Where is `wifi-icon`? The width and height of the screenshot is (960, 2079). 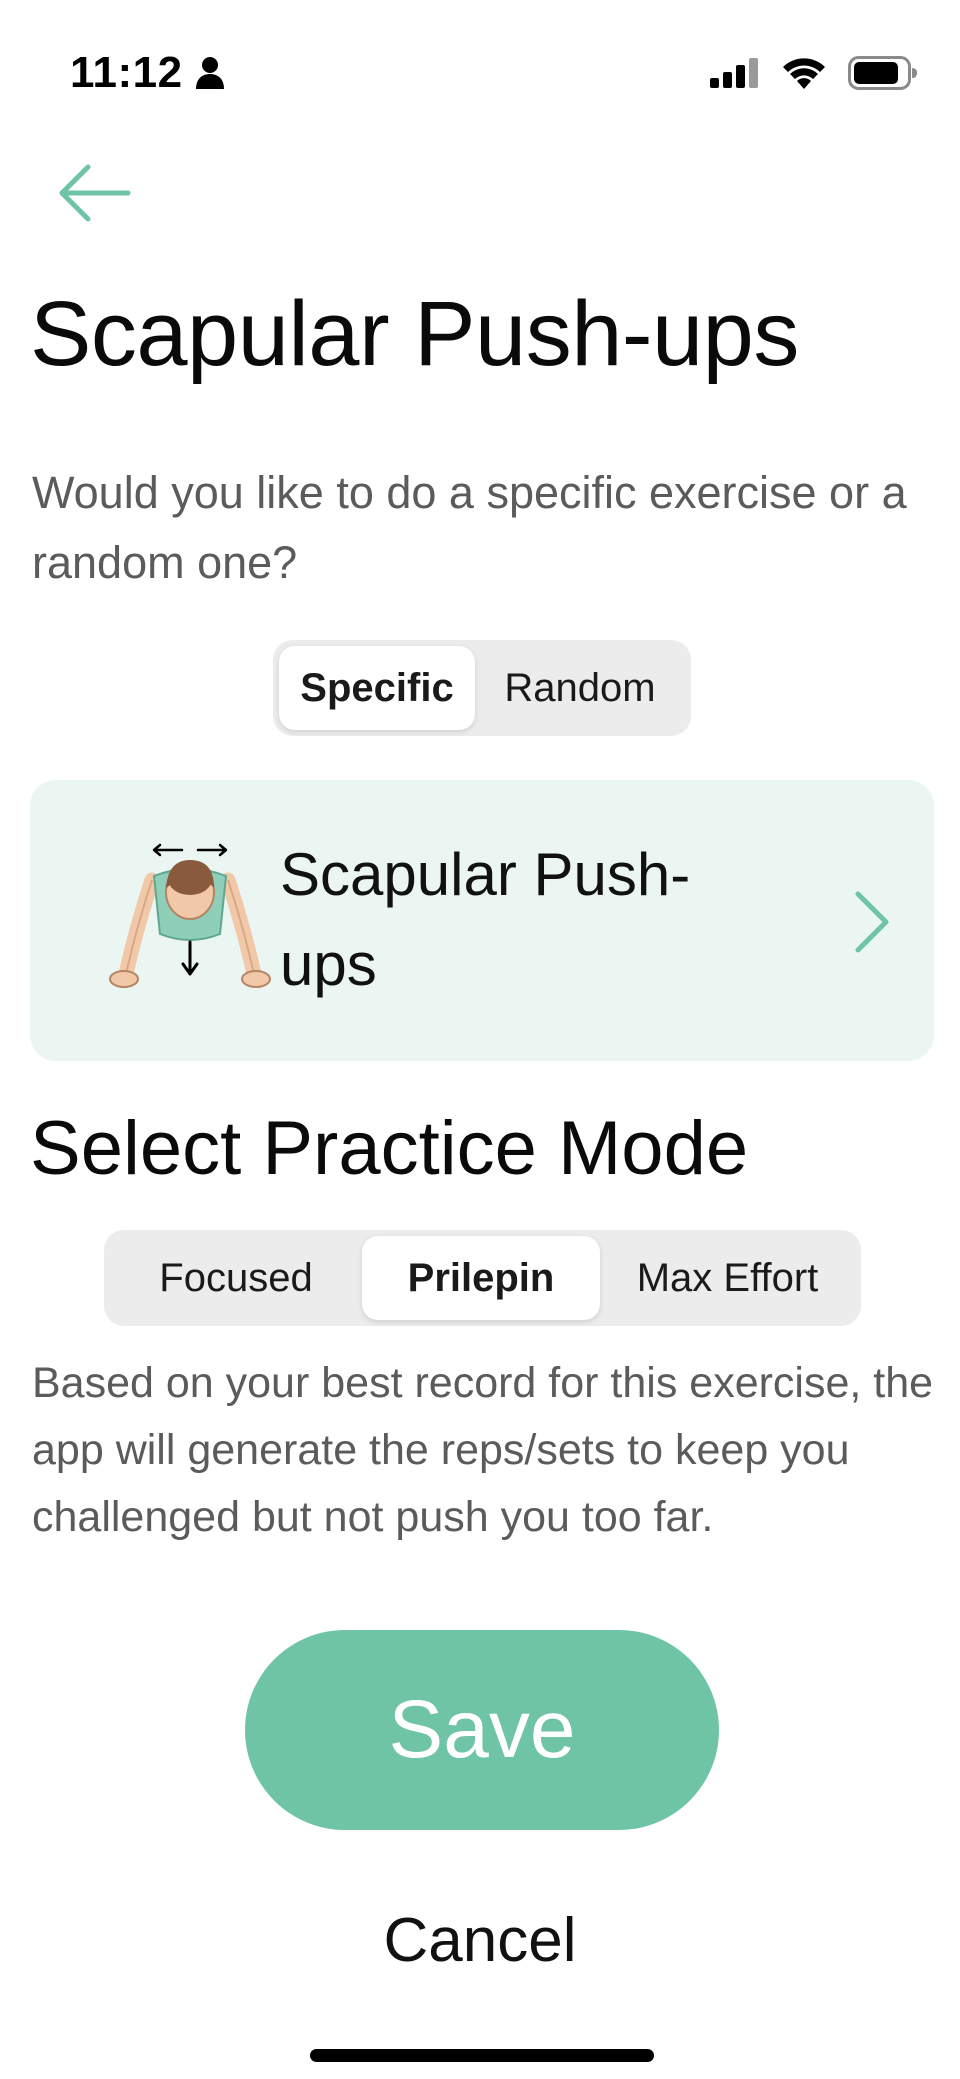
wifi-icon is located at coordinates (804, 73).